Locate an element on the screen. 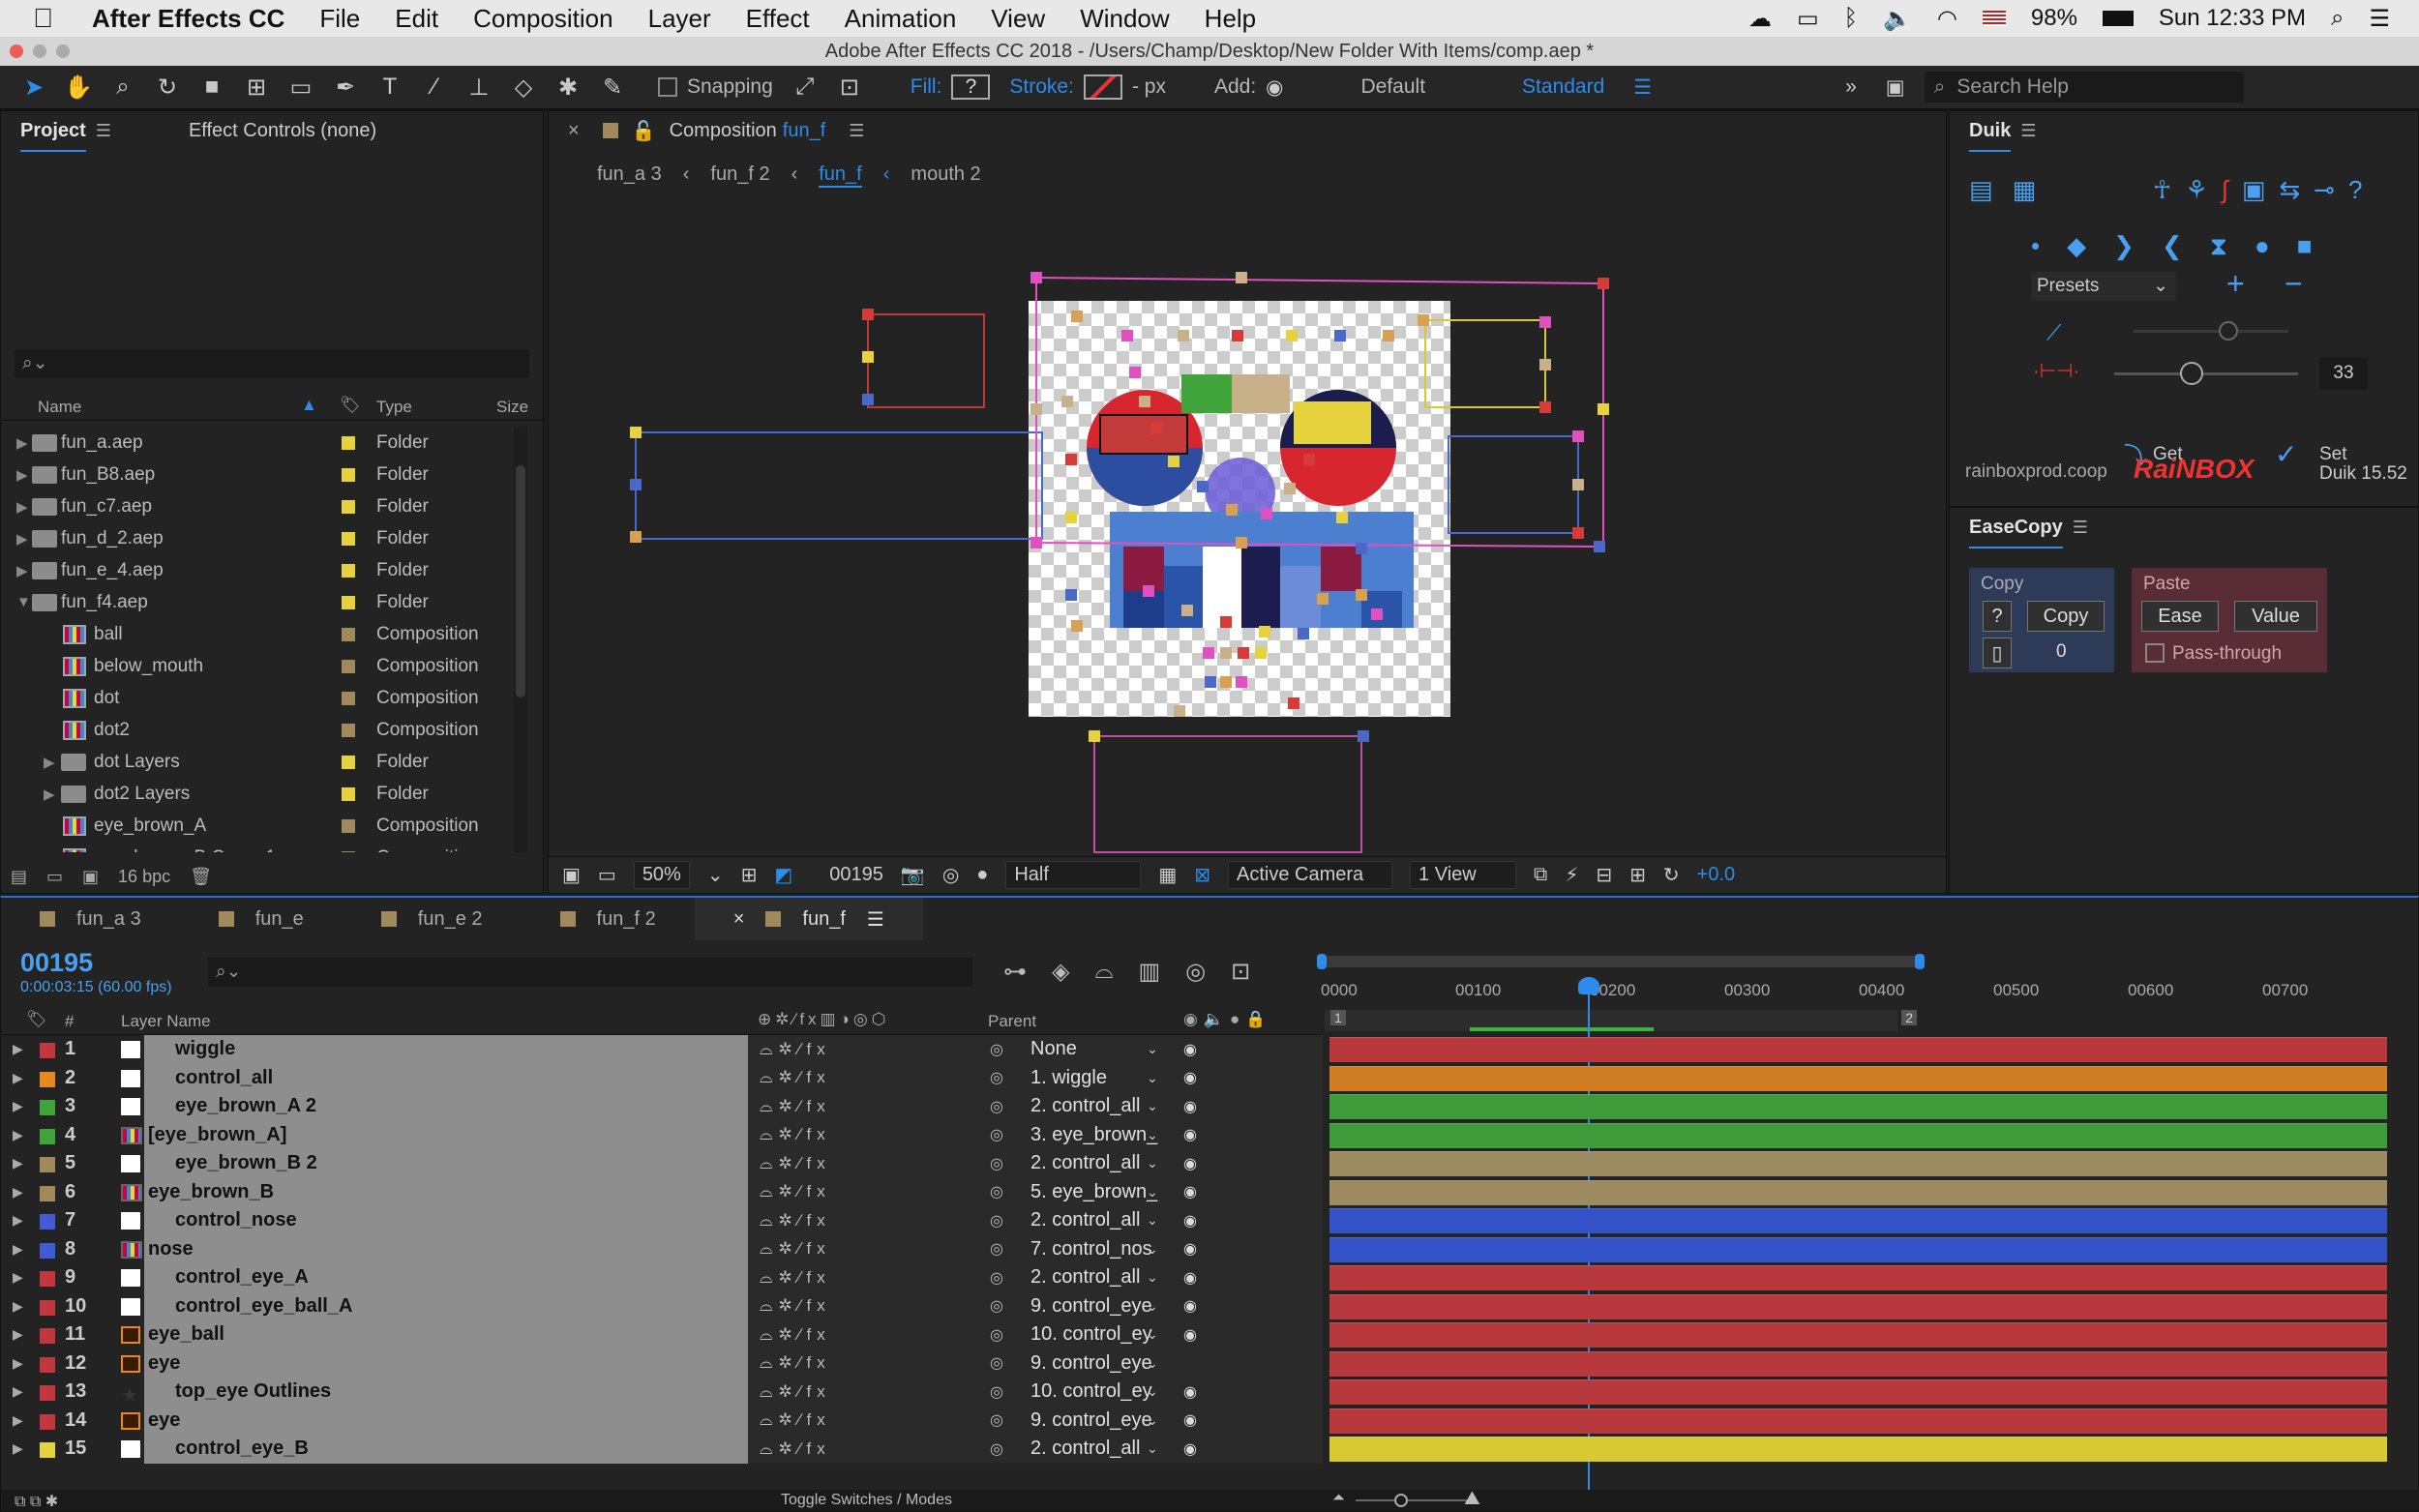 Image resolution: width=2419 pixels, height=1512 pixels. project-item: eye_brown_B Comp 1 Composition is located at coordinates (258, 847).